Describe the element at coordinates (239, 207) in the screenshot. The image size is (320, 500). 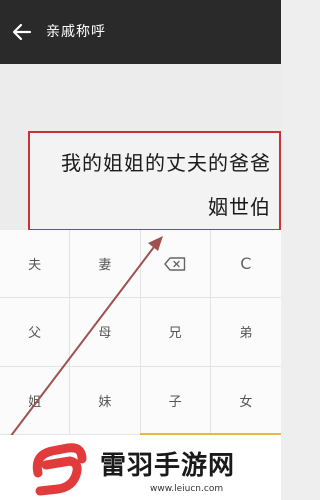
I see `relation-result: 姻世伯` at that location.